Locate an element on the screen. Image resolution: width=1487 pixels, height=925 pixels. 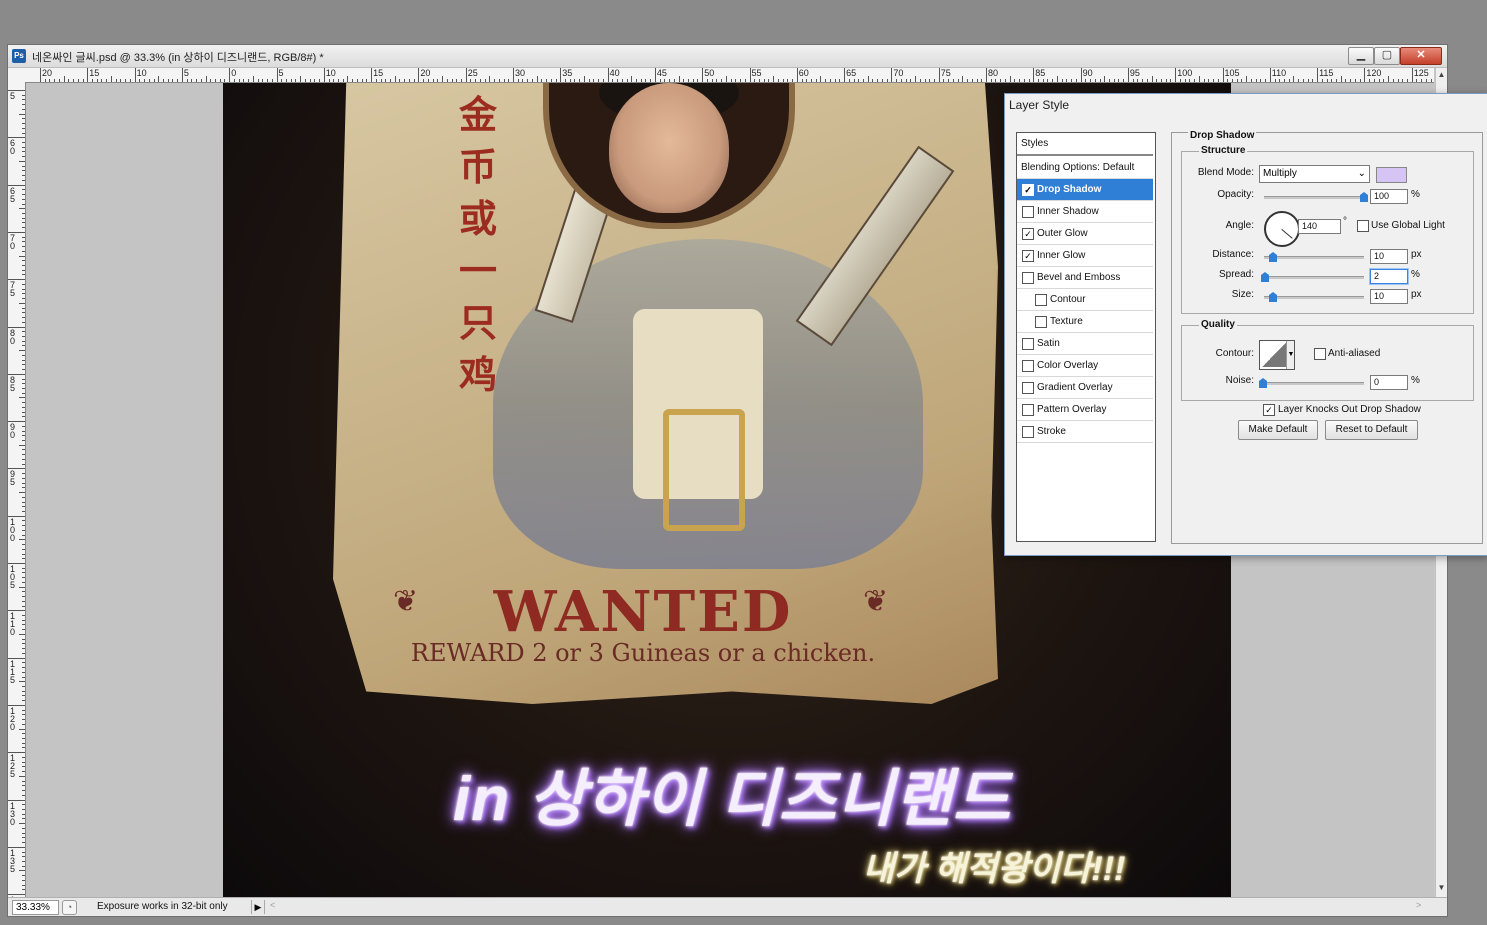
opacity-input: 100 is located at coordinates (1389, 196).